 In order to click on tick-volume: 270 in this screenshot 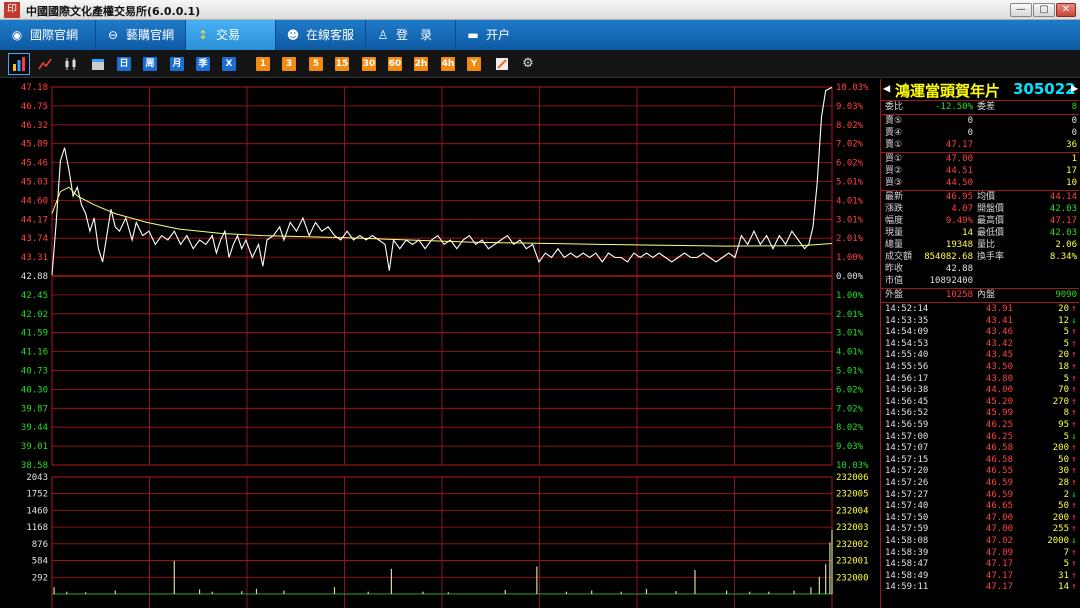, I will do `click(1060, 401)`.